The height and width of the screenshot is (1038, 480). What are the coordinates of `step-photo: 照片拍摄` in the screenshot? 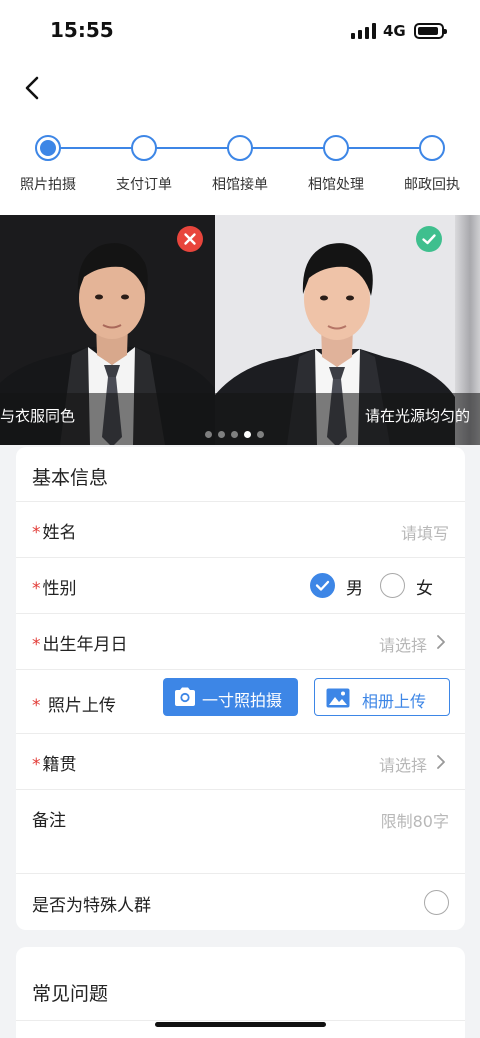 It's located at (48, 164).